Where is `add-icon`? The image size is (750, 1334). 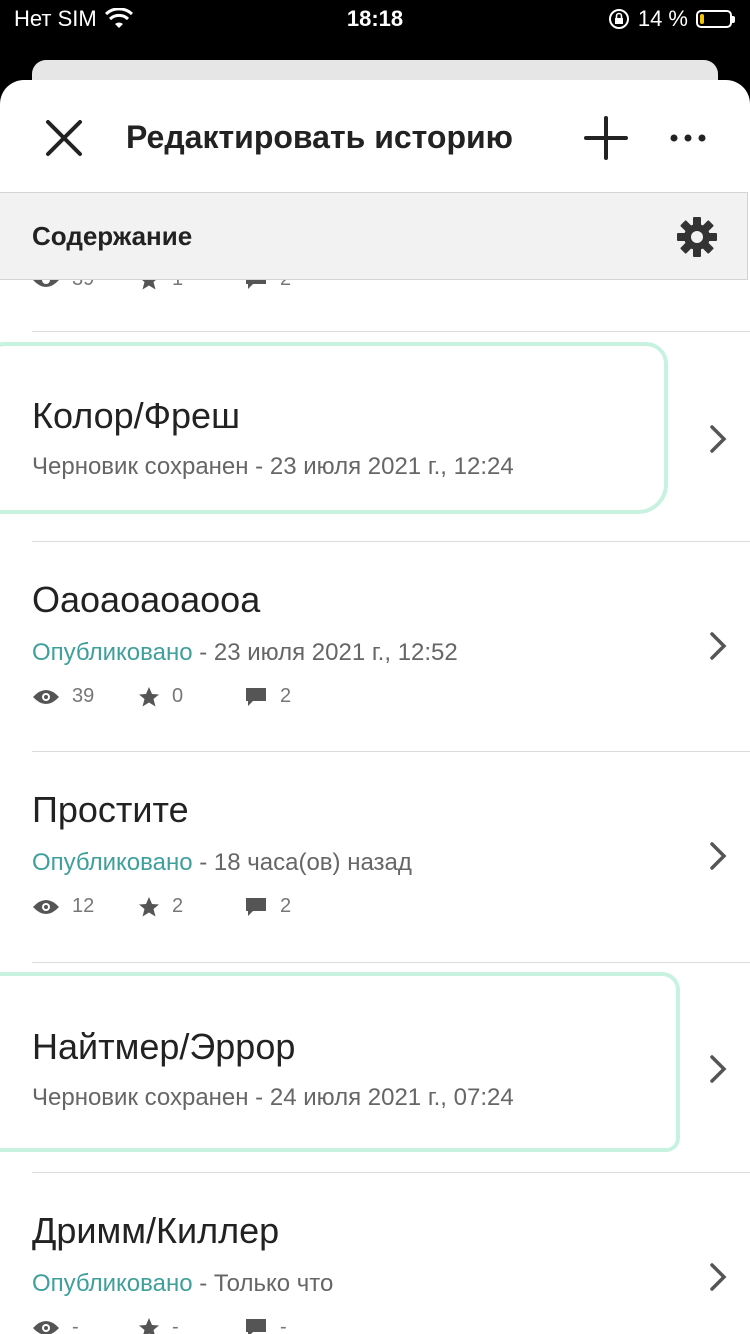 add-icon is located at coordinates (606, 138).